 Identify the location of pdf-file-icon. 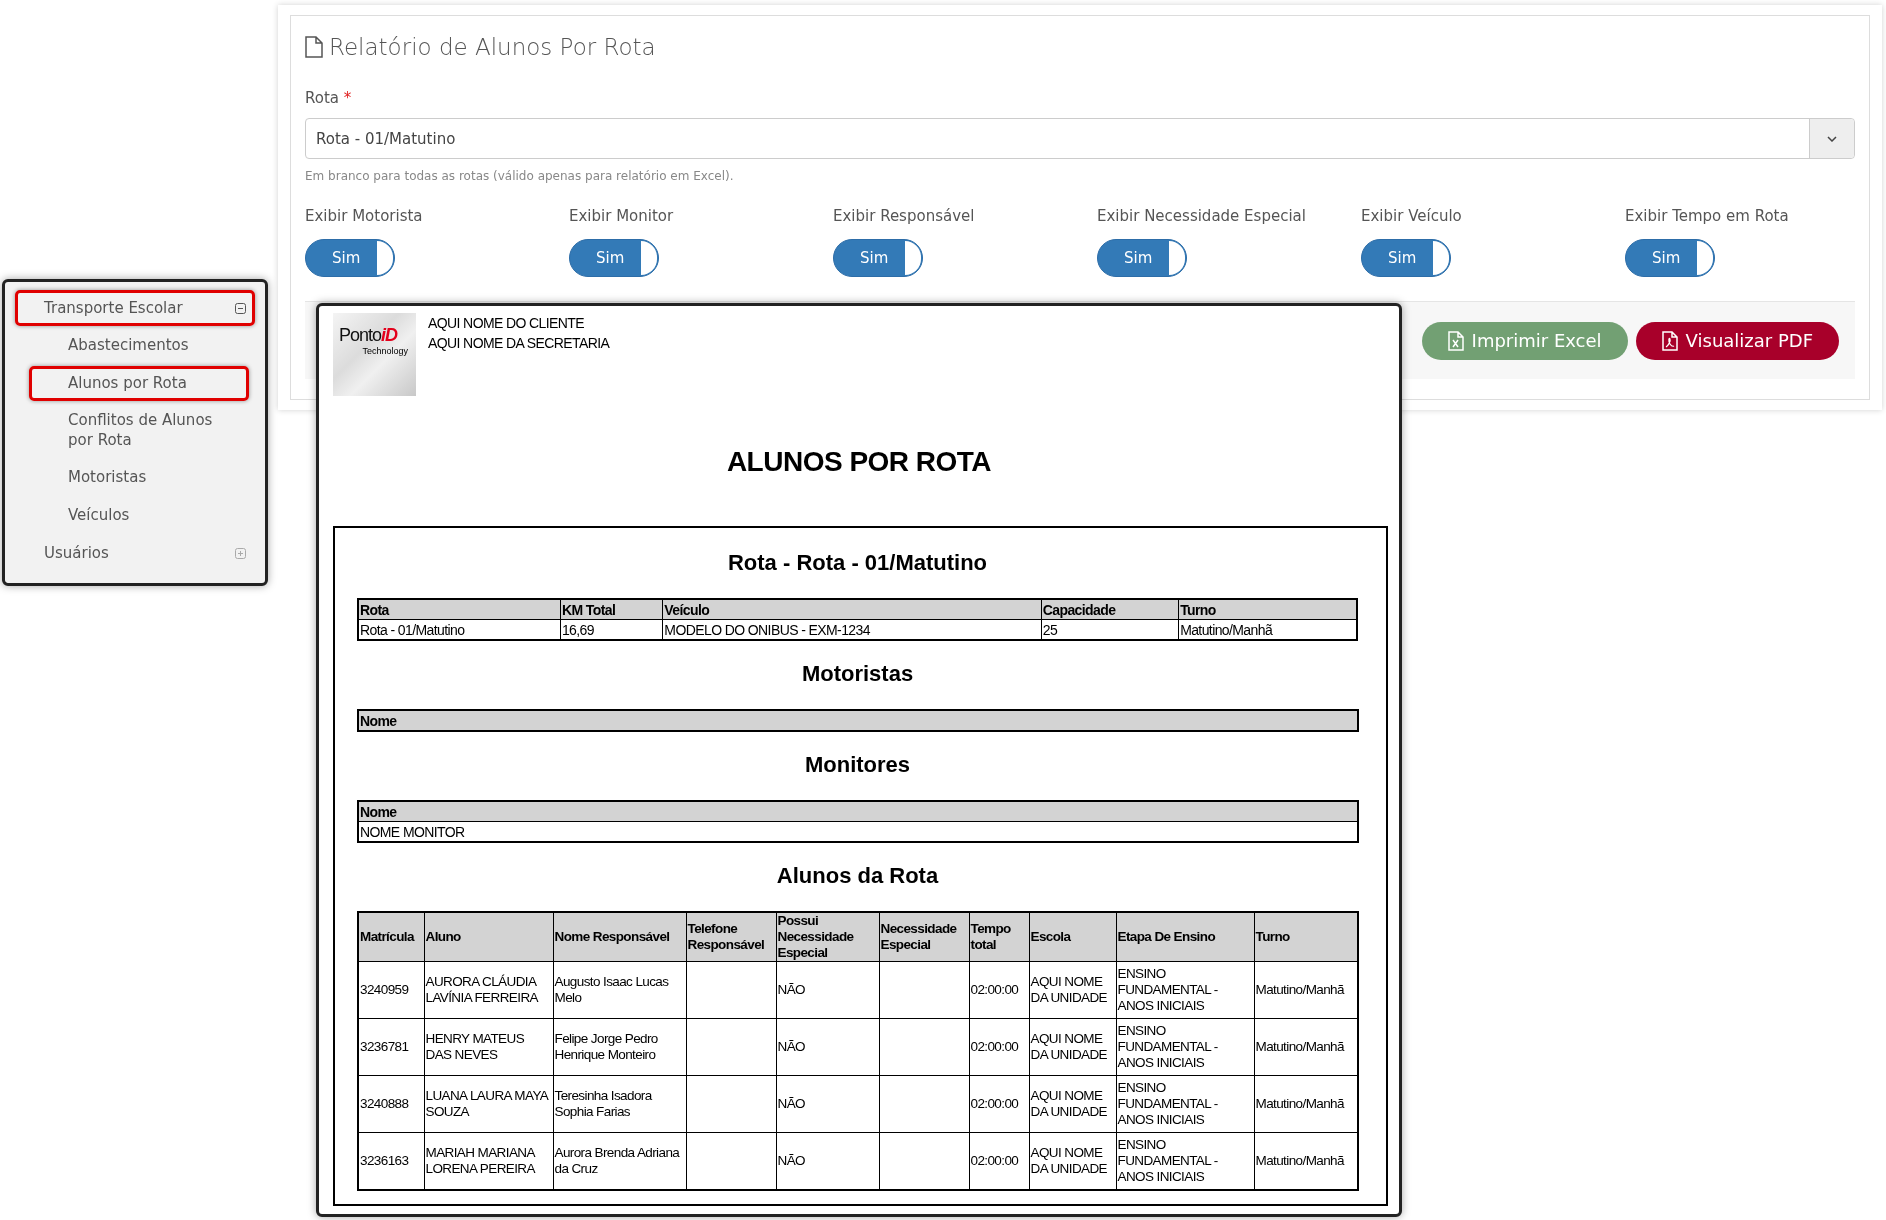
(1669, 340).